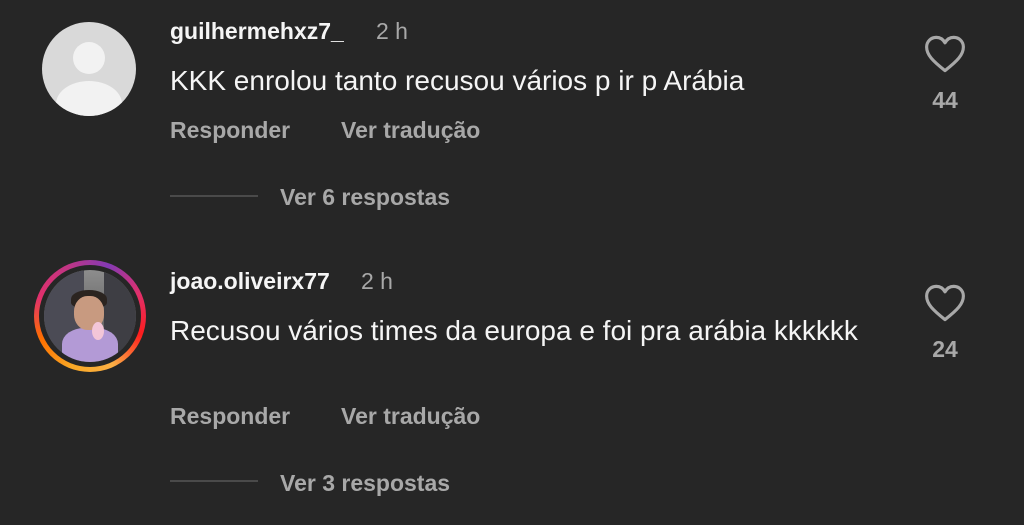 This screenshot has height=525, width=1024. Describe the element at coordinates (945, 349) in the screenshot. I see `like-count: 24` at that location.